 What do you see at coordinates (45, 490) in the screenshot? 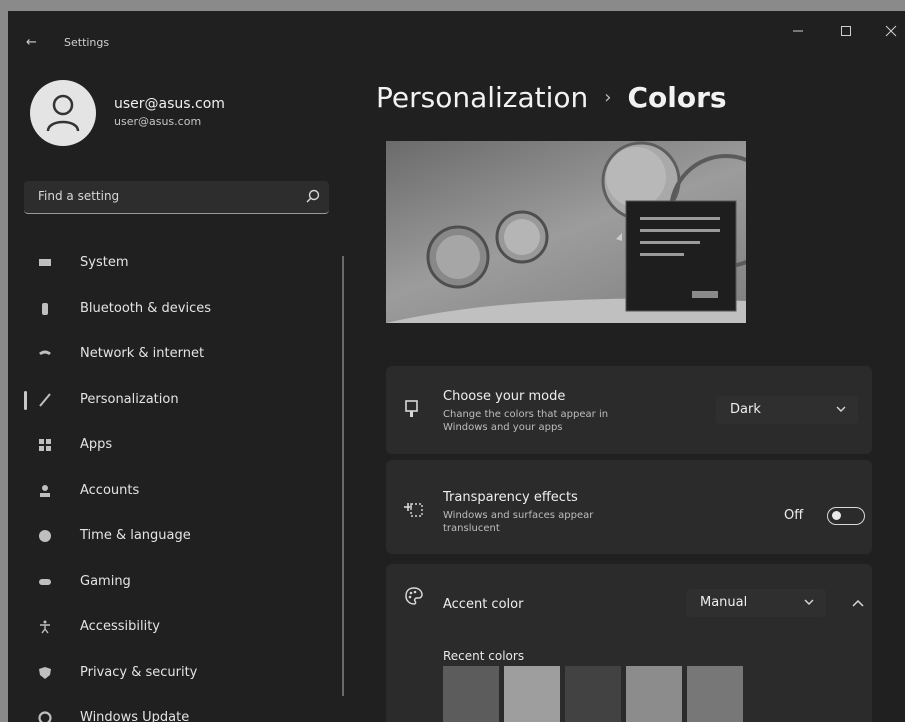
I see `accounts-icon` at bounding box center [45, 490].